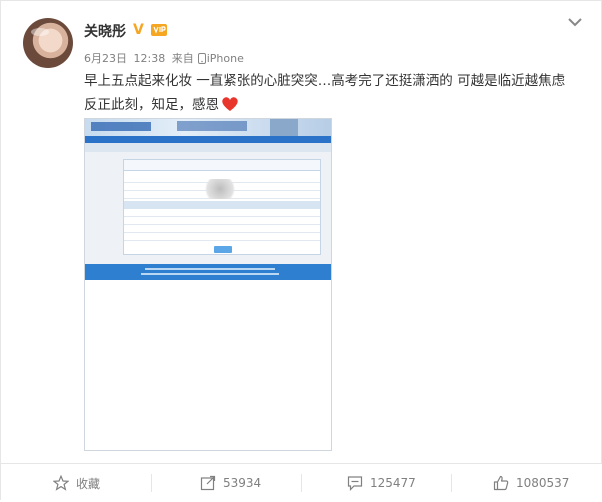 The width and height of the screenshot is (602, 502). I want to click on like-button: 1080537, so click(531, 483).